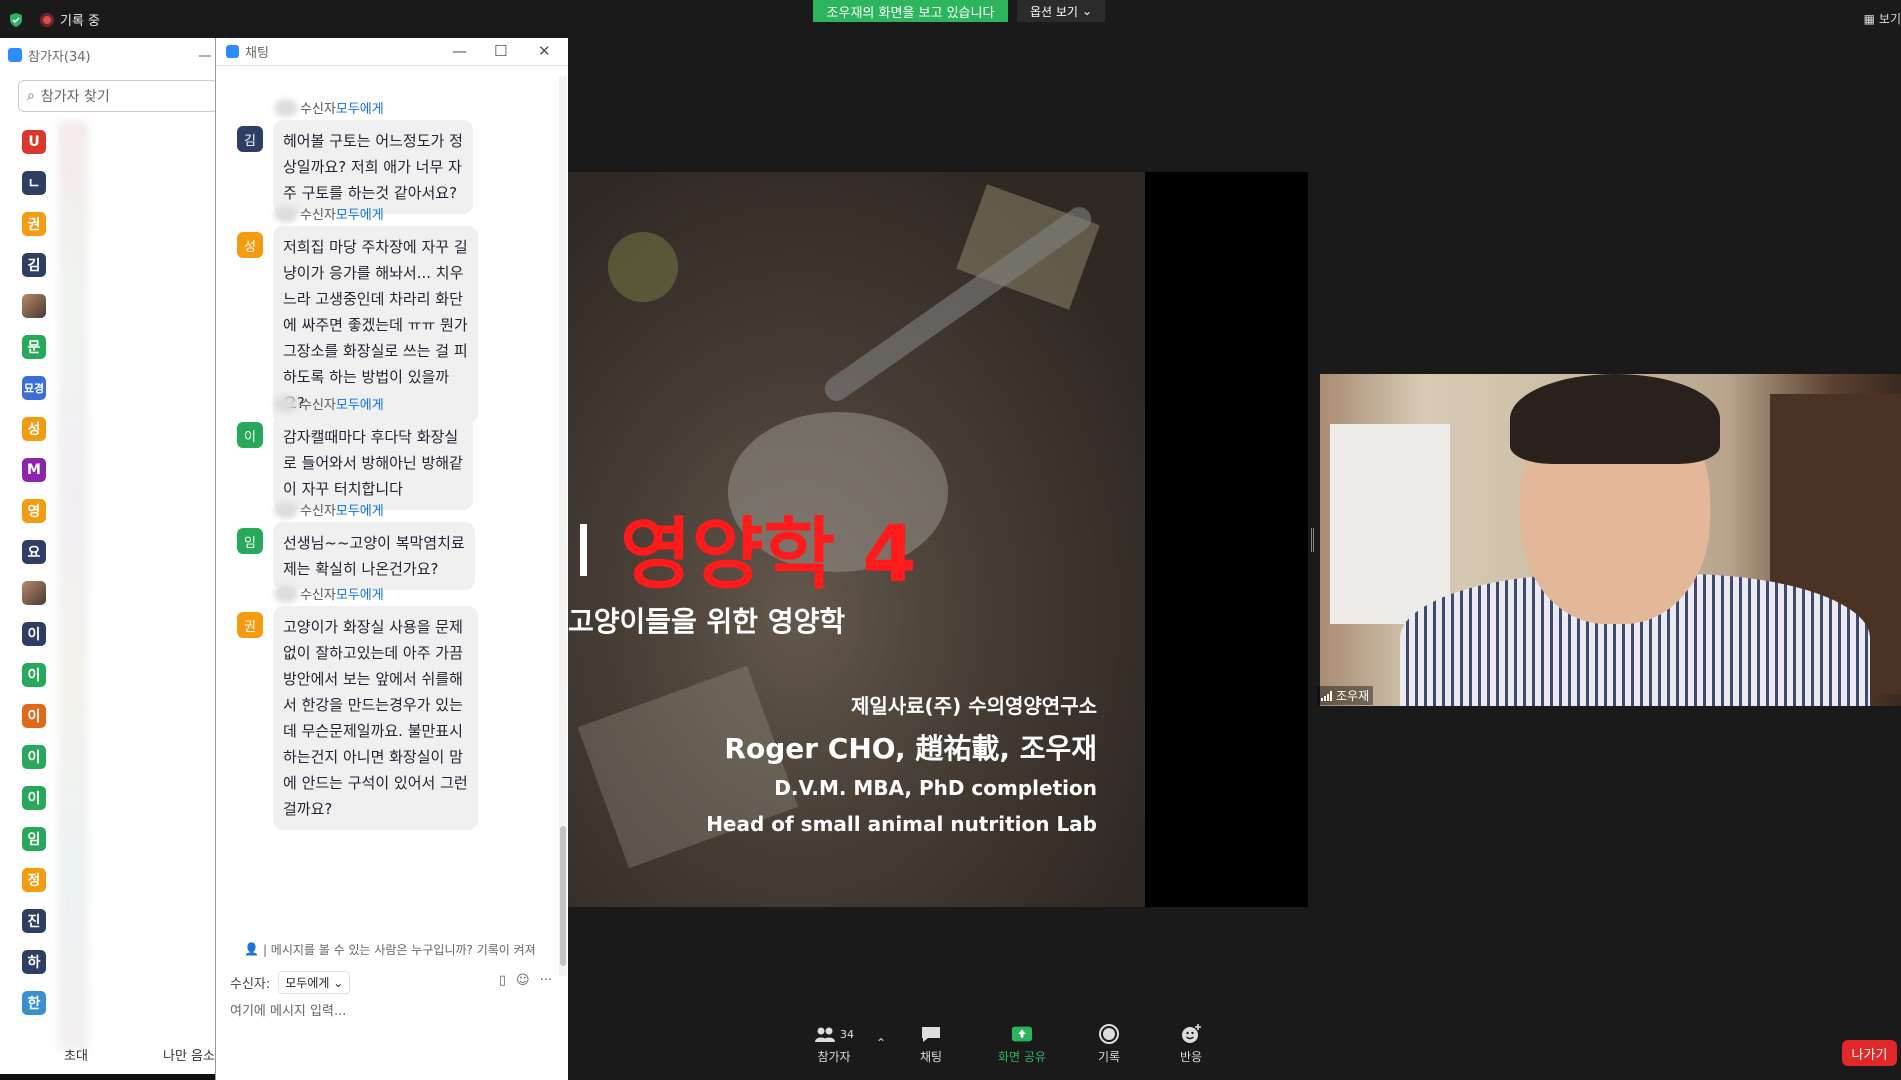 Image resolution: width=1901 pixels, height=1080 pixels. I want to click on participant-row: M, so click(107, 469).